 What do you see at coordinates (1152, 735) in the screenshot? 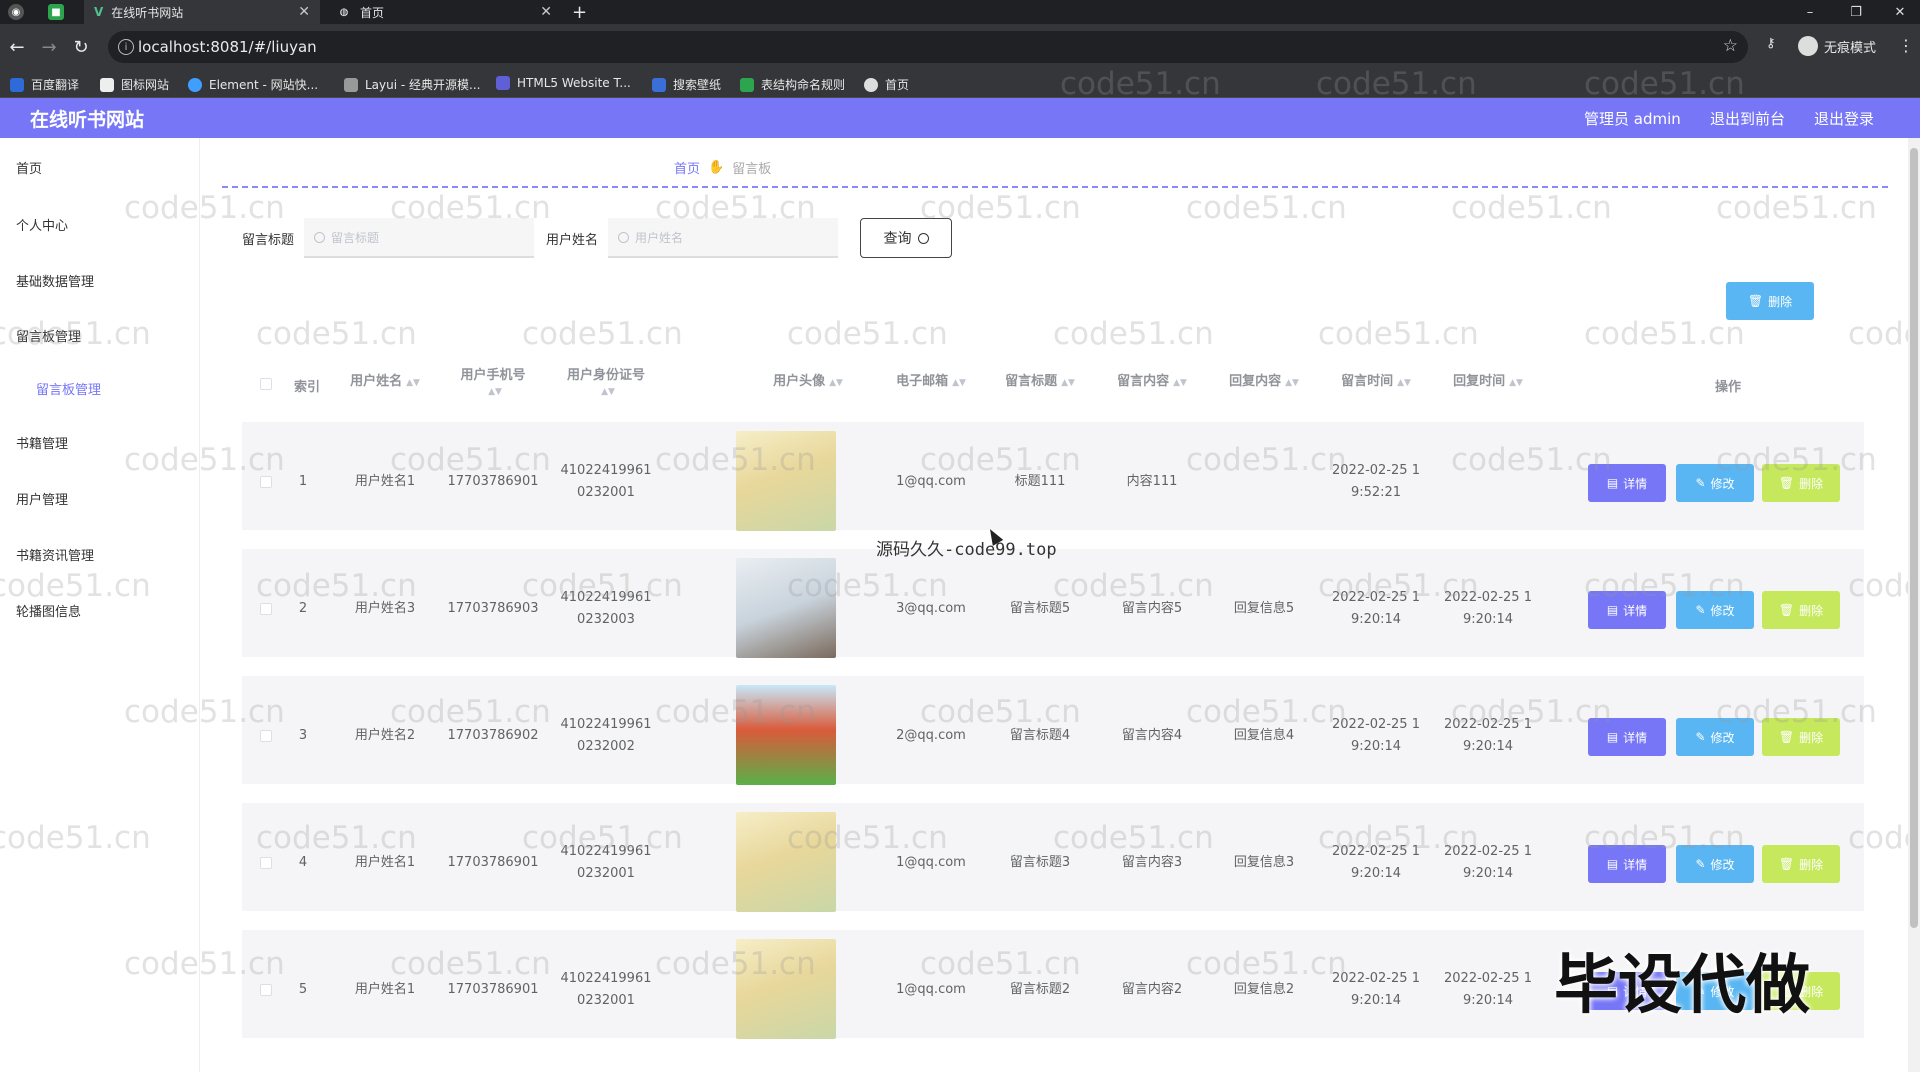
I see `cell-message-content: 留言内容4` at bounding box center [1152, 735].